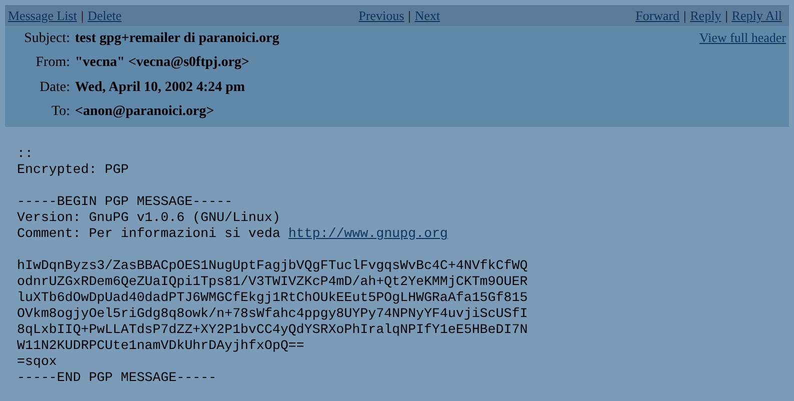 This screenshot has width=794, height=401. Describe the element at coordinates (381, 16) in the screenshot. I see `toolbar-link: Previous` at that location.